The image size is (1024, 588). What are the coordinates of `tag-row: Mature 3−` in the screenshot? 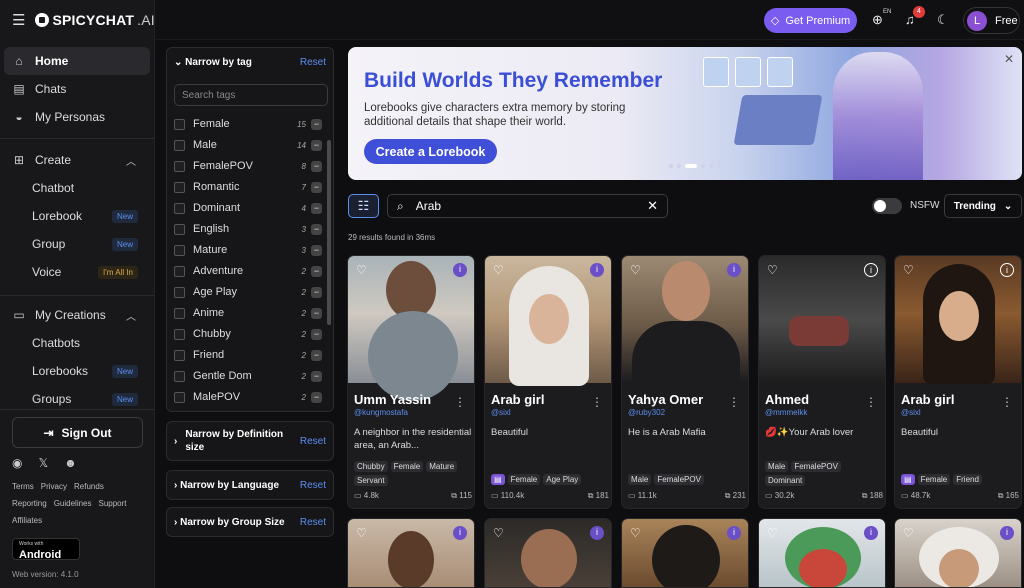 It's located at (248, 250).